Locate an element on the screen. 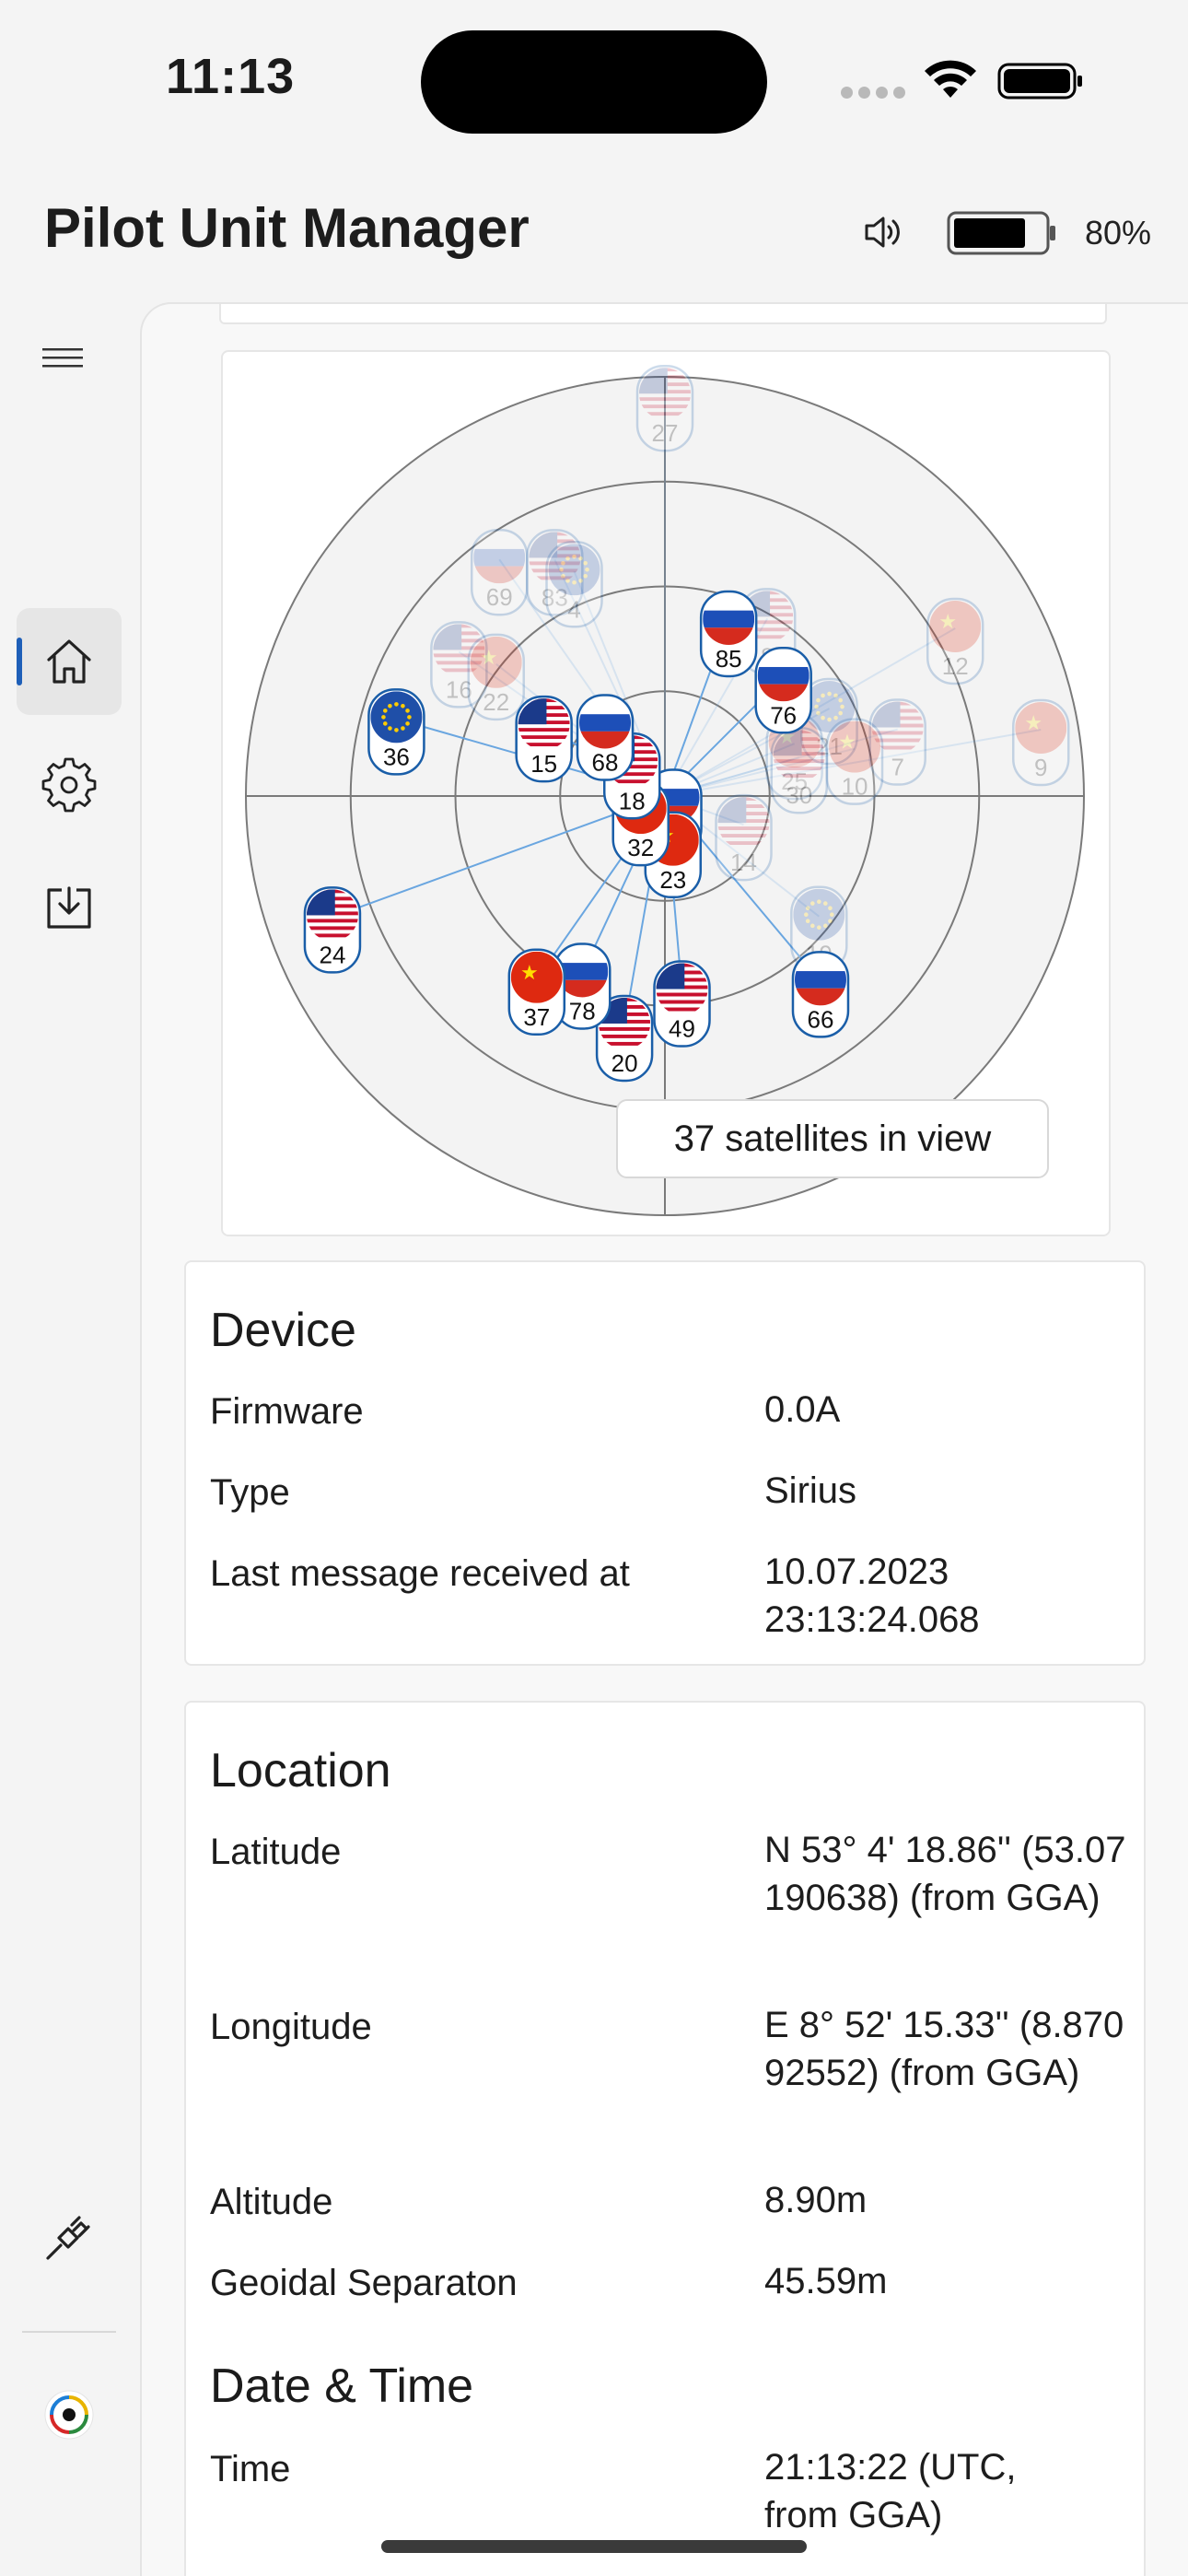  speaker-icon is located at coordinates (883, 232).